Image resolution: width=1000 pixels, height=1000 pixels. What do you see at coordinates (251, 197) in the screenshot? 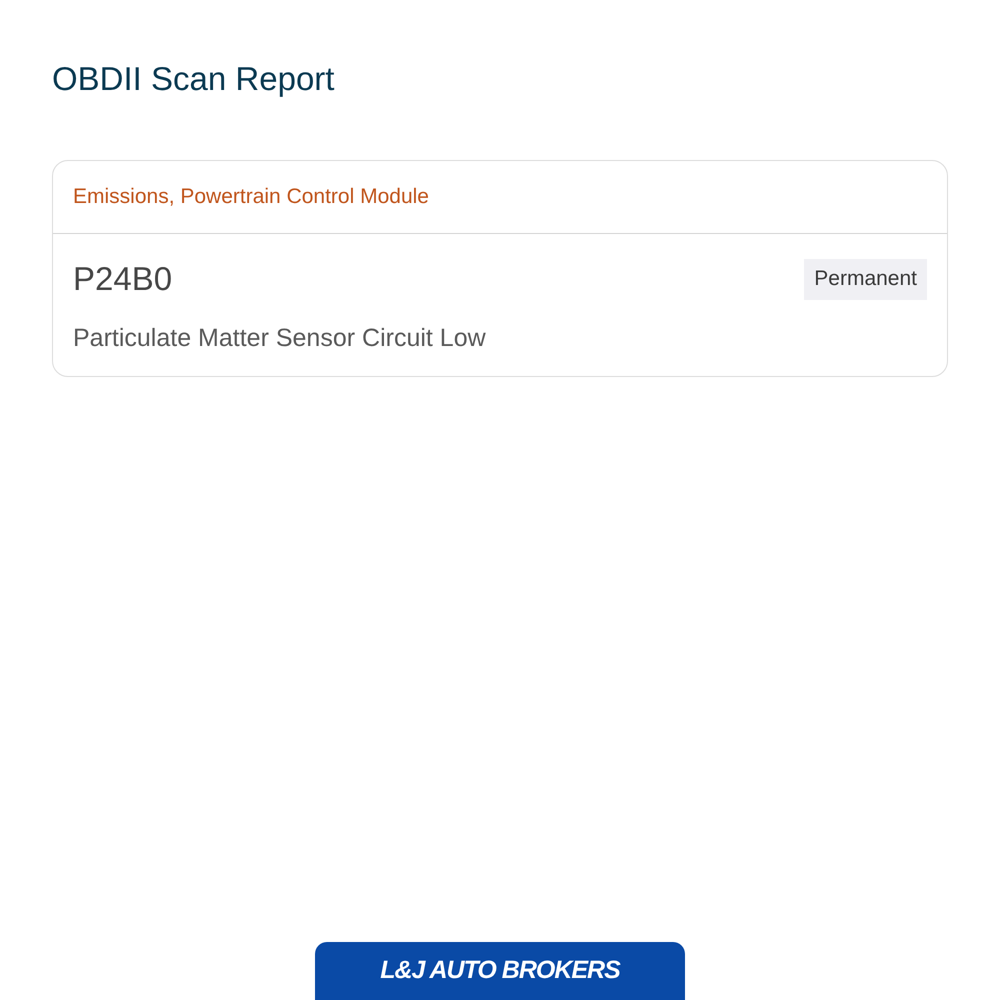
I see `module-heading: Emissions, Powertrain Control Module` at bounding box center [251, 197].